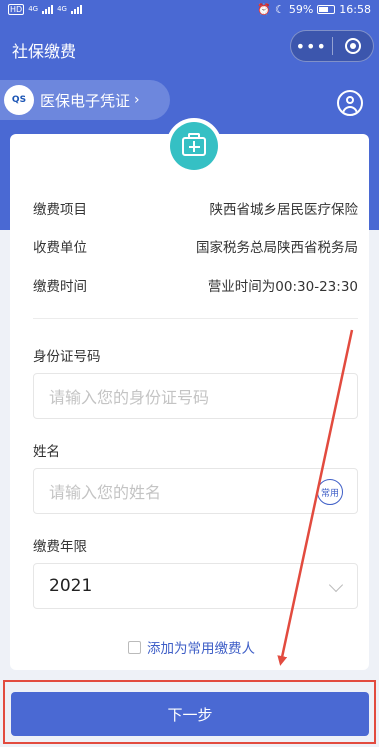 This screenshot has height=747, width=379. I want to click on info-value: 国家税务总局陕西省税务局, so click(277, 248).